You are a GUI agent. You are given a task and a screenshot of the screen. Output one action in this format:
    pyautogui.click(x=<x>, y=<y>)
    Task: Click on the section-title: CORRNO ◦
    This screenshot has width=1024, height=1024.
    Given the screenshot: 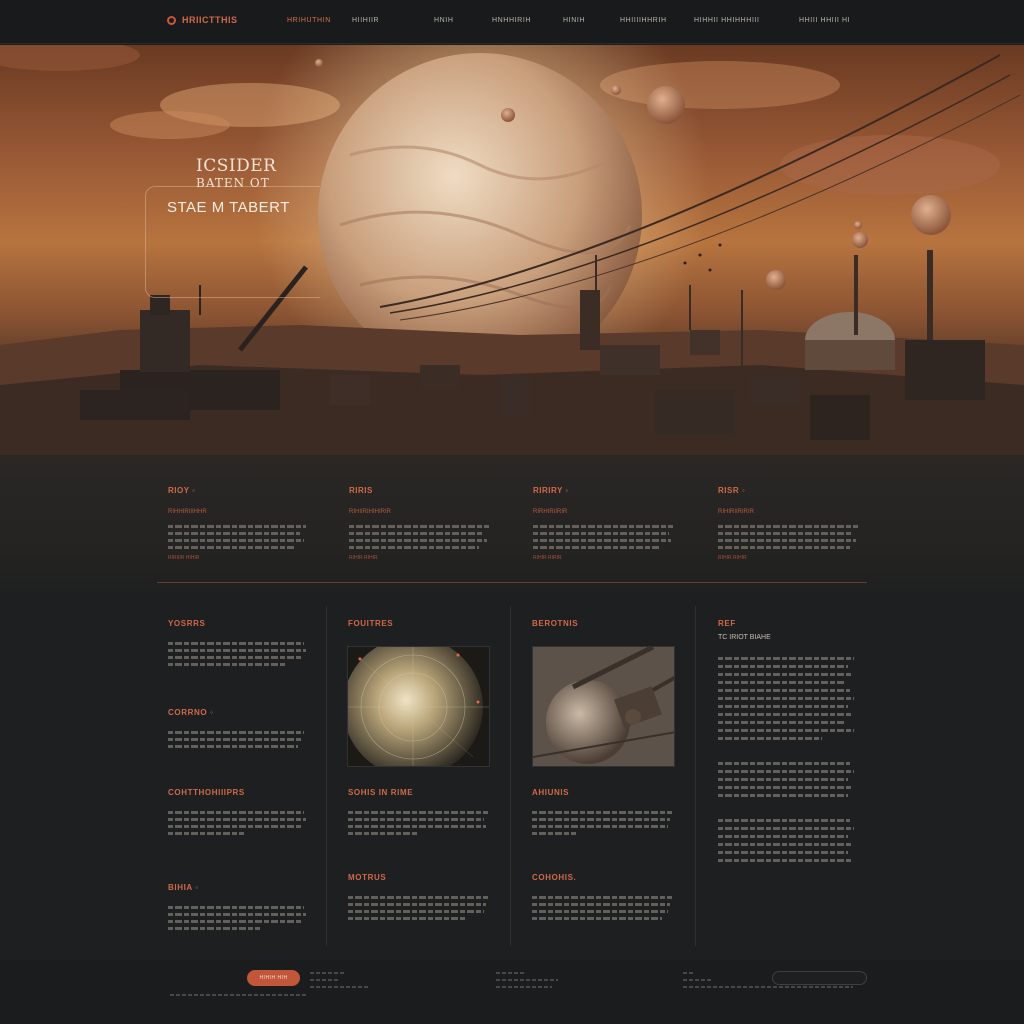 What is the action you would take?
    pyautogui.click(x=239, y=712)
    